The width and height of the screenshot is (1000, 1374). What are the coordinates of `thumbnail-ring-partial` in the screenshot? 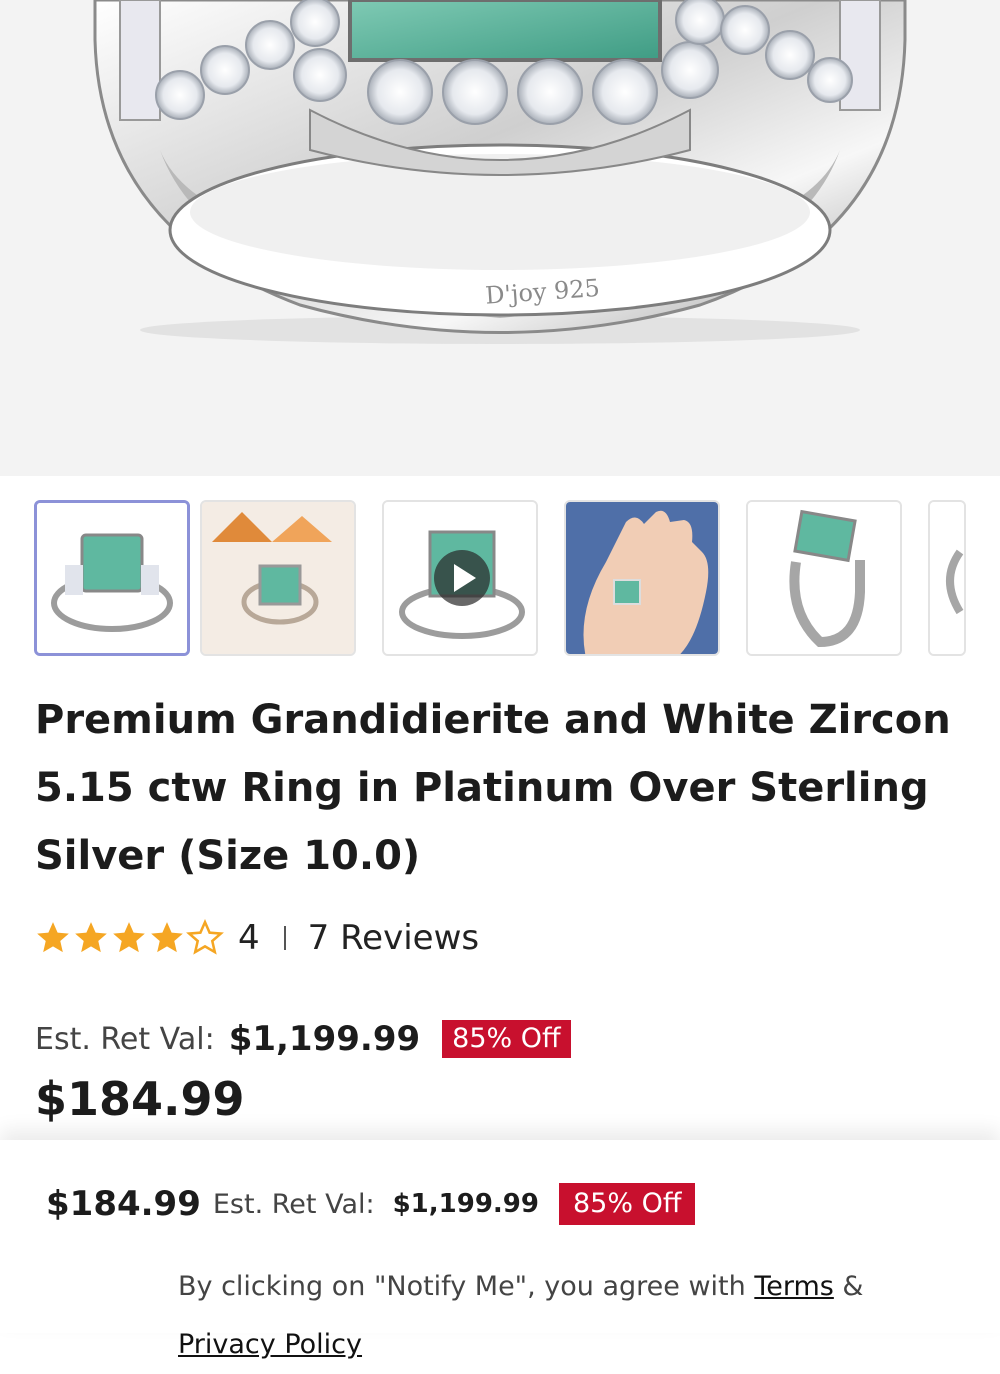 It's located at (947, 578).